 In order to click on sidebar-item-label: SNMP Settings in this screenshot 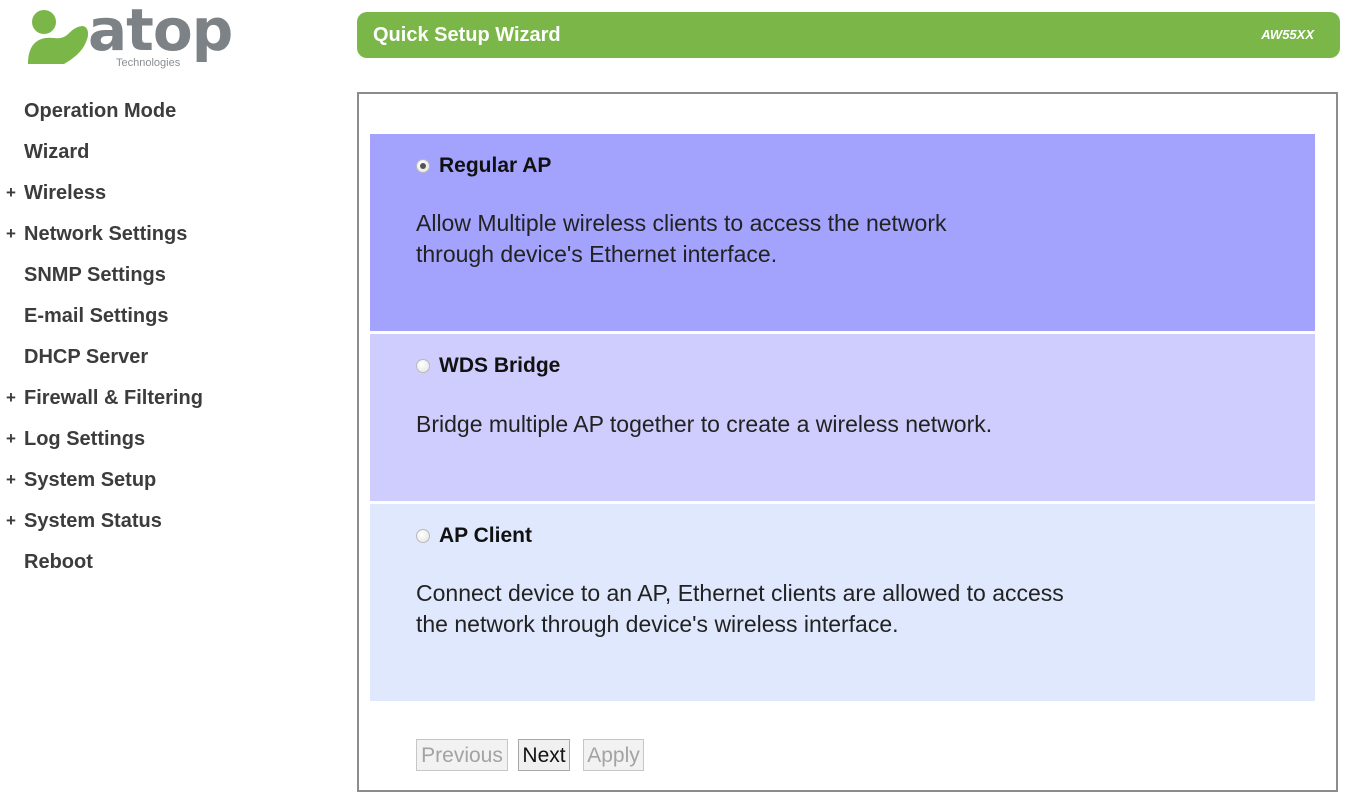, I will do `click(95, 275)`.